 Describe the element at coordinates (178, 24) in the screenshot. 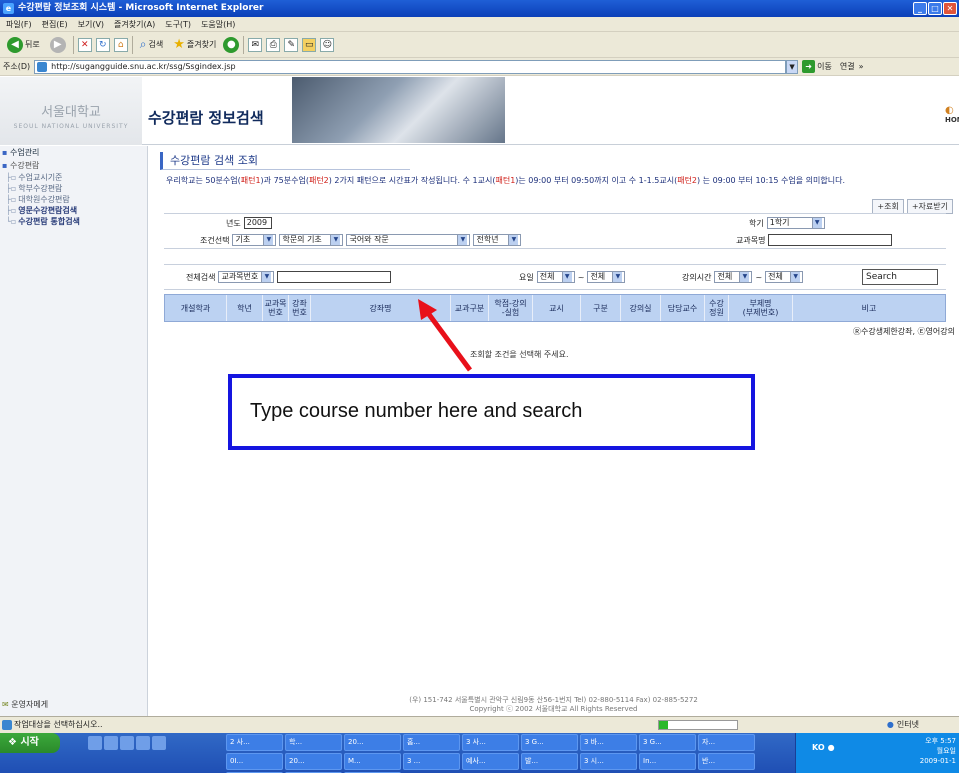

I see `menu-tools: 도구(T)` at that location.